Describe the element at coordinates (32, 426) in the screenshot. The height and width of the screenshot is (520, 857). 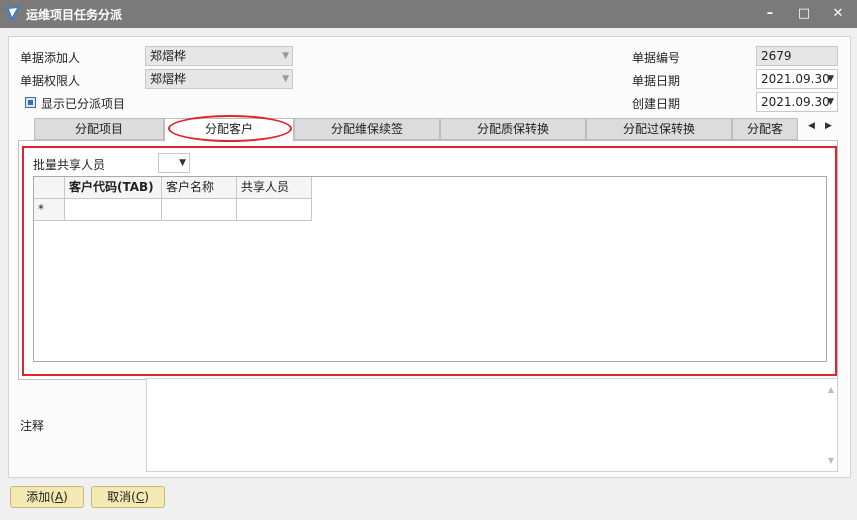
I see `notes-label: 注释` at that location.